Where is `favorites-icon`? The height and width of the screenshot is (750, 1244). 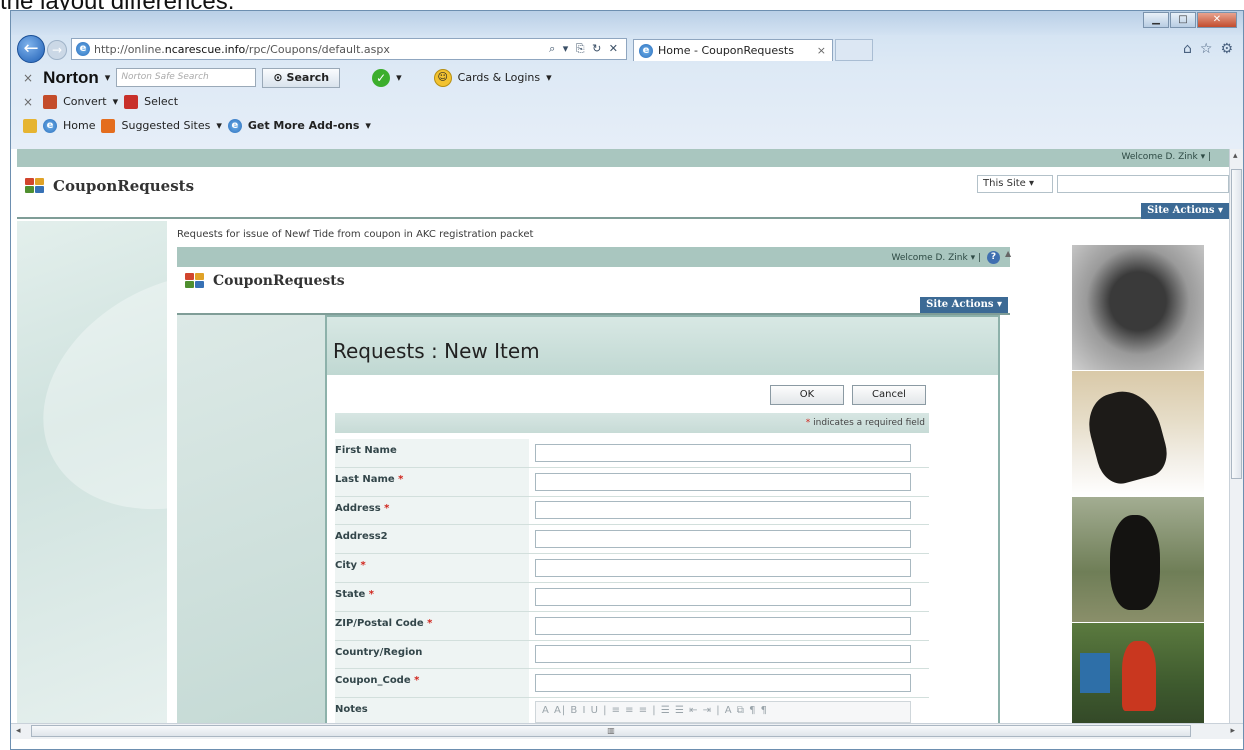 favorites-icon is located at coordinates (30, 125).